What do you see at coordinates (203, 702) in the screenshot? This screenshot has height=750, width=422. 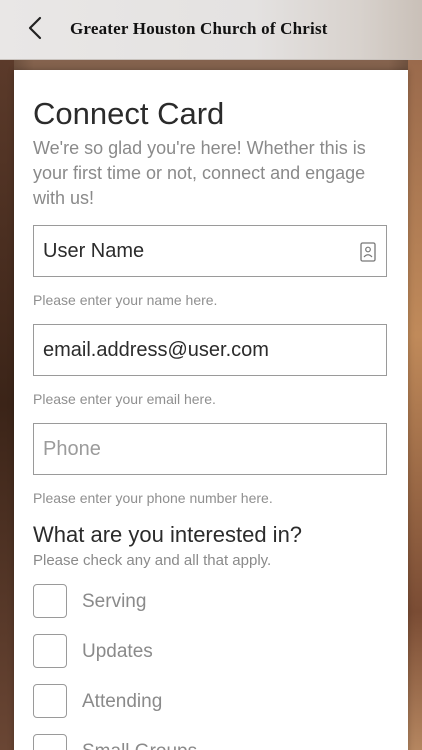 I see `interest-option-attending: Attending` at bounding box center [203, 702].